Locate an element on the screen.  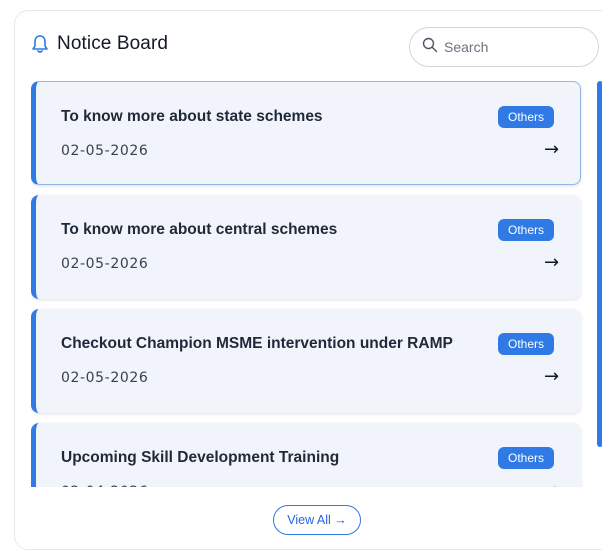
notice-title: To know more about state schemes is located at coordinates (192, 116).